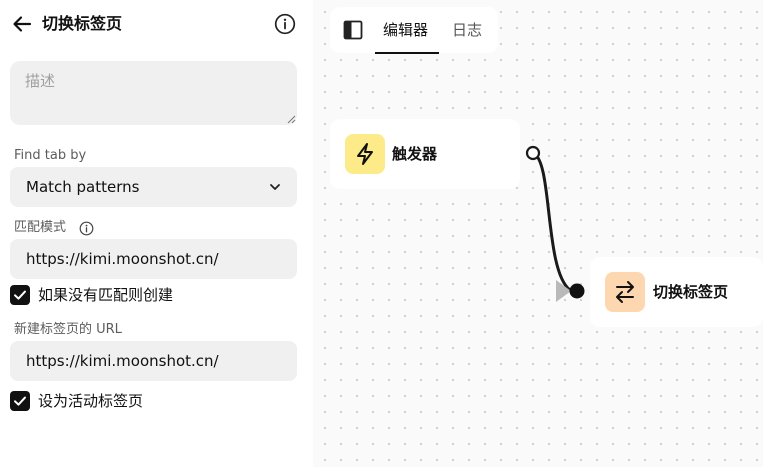  I want to click on info-icon, so click(285, 24).